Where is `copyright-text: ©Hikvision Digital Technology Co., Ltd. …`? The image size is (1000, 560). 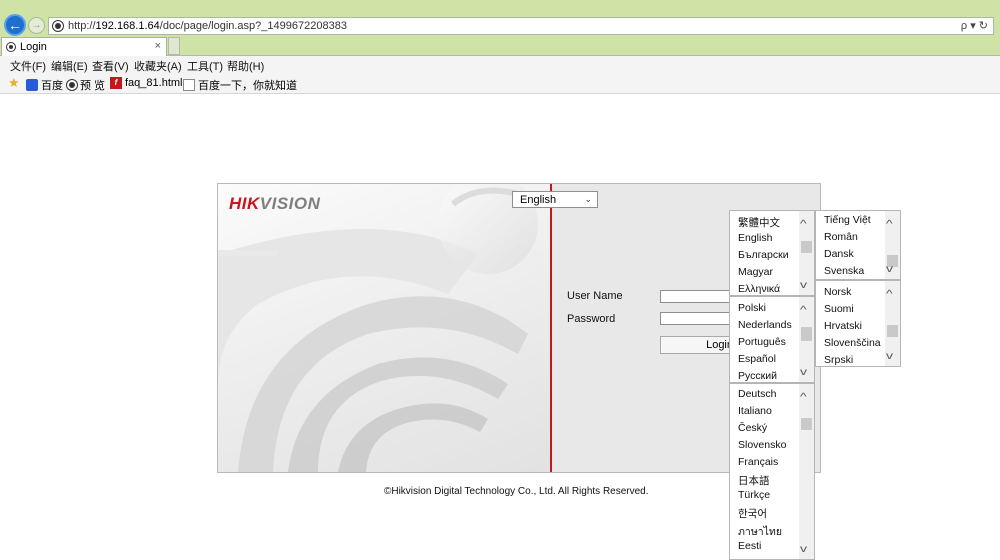
copyright-text: ©Hikvision Digital Technology Co., Ltd. … is located at coordinates (516, 491).